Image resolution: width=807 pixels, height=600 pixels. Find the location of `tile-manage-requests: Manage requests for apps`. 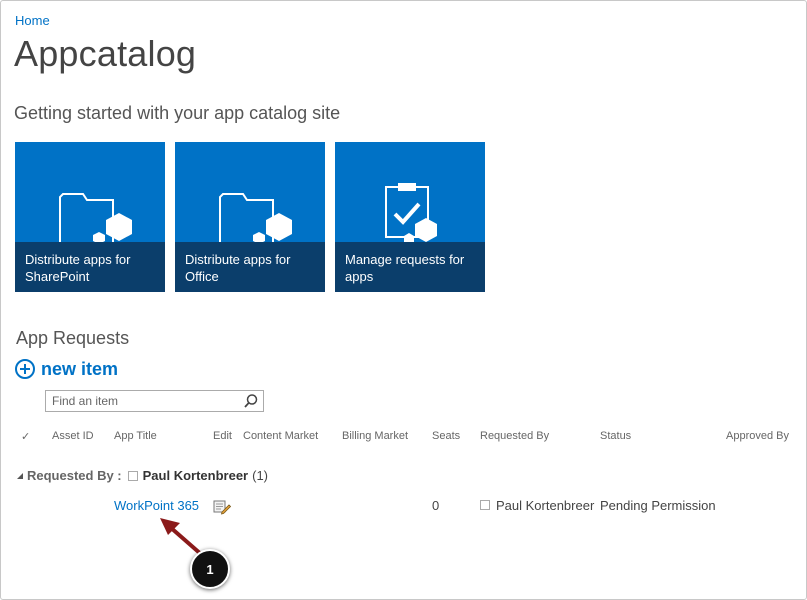

tile-manage-requests: Manage requests for apps is located at coordinates (410, 217).